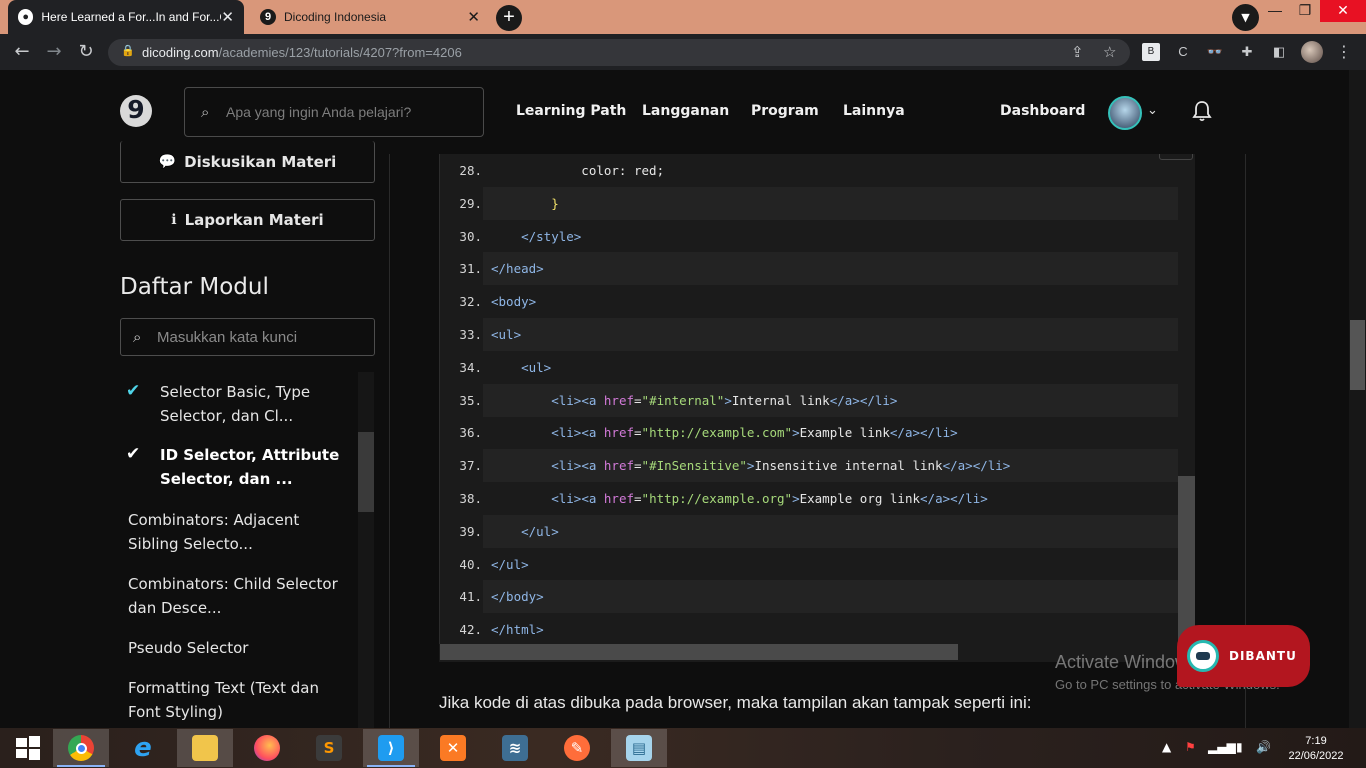  Describe the element at coordinates (1109, 52) in the screenshot. I see `bookmark-star-icon: ☆` at that location.